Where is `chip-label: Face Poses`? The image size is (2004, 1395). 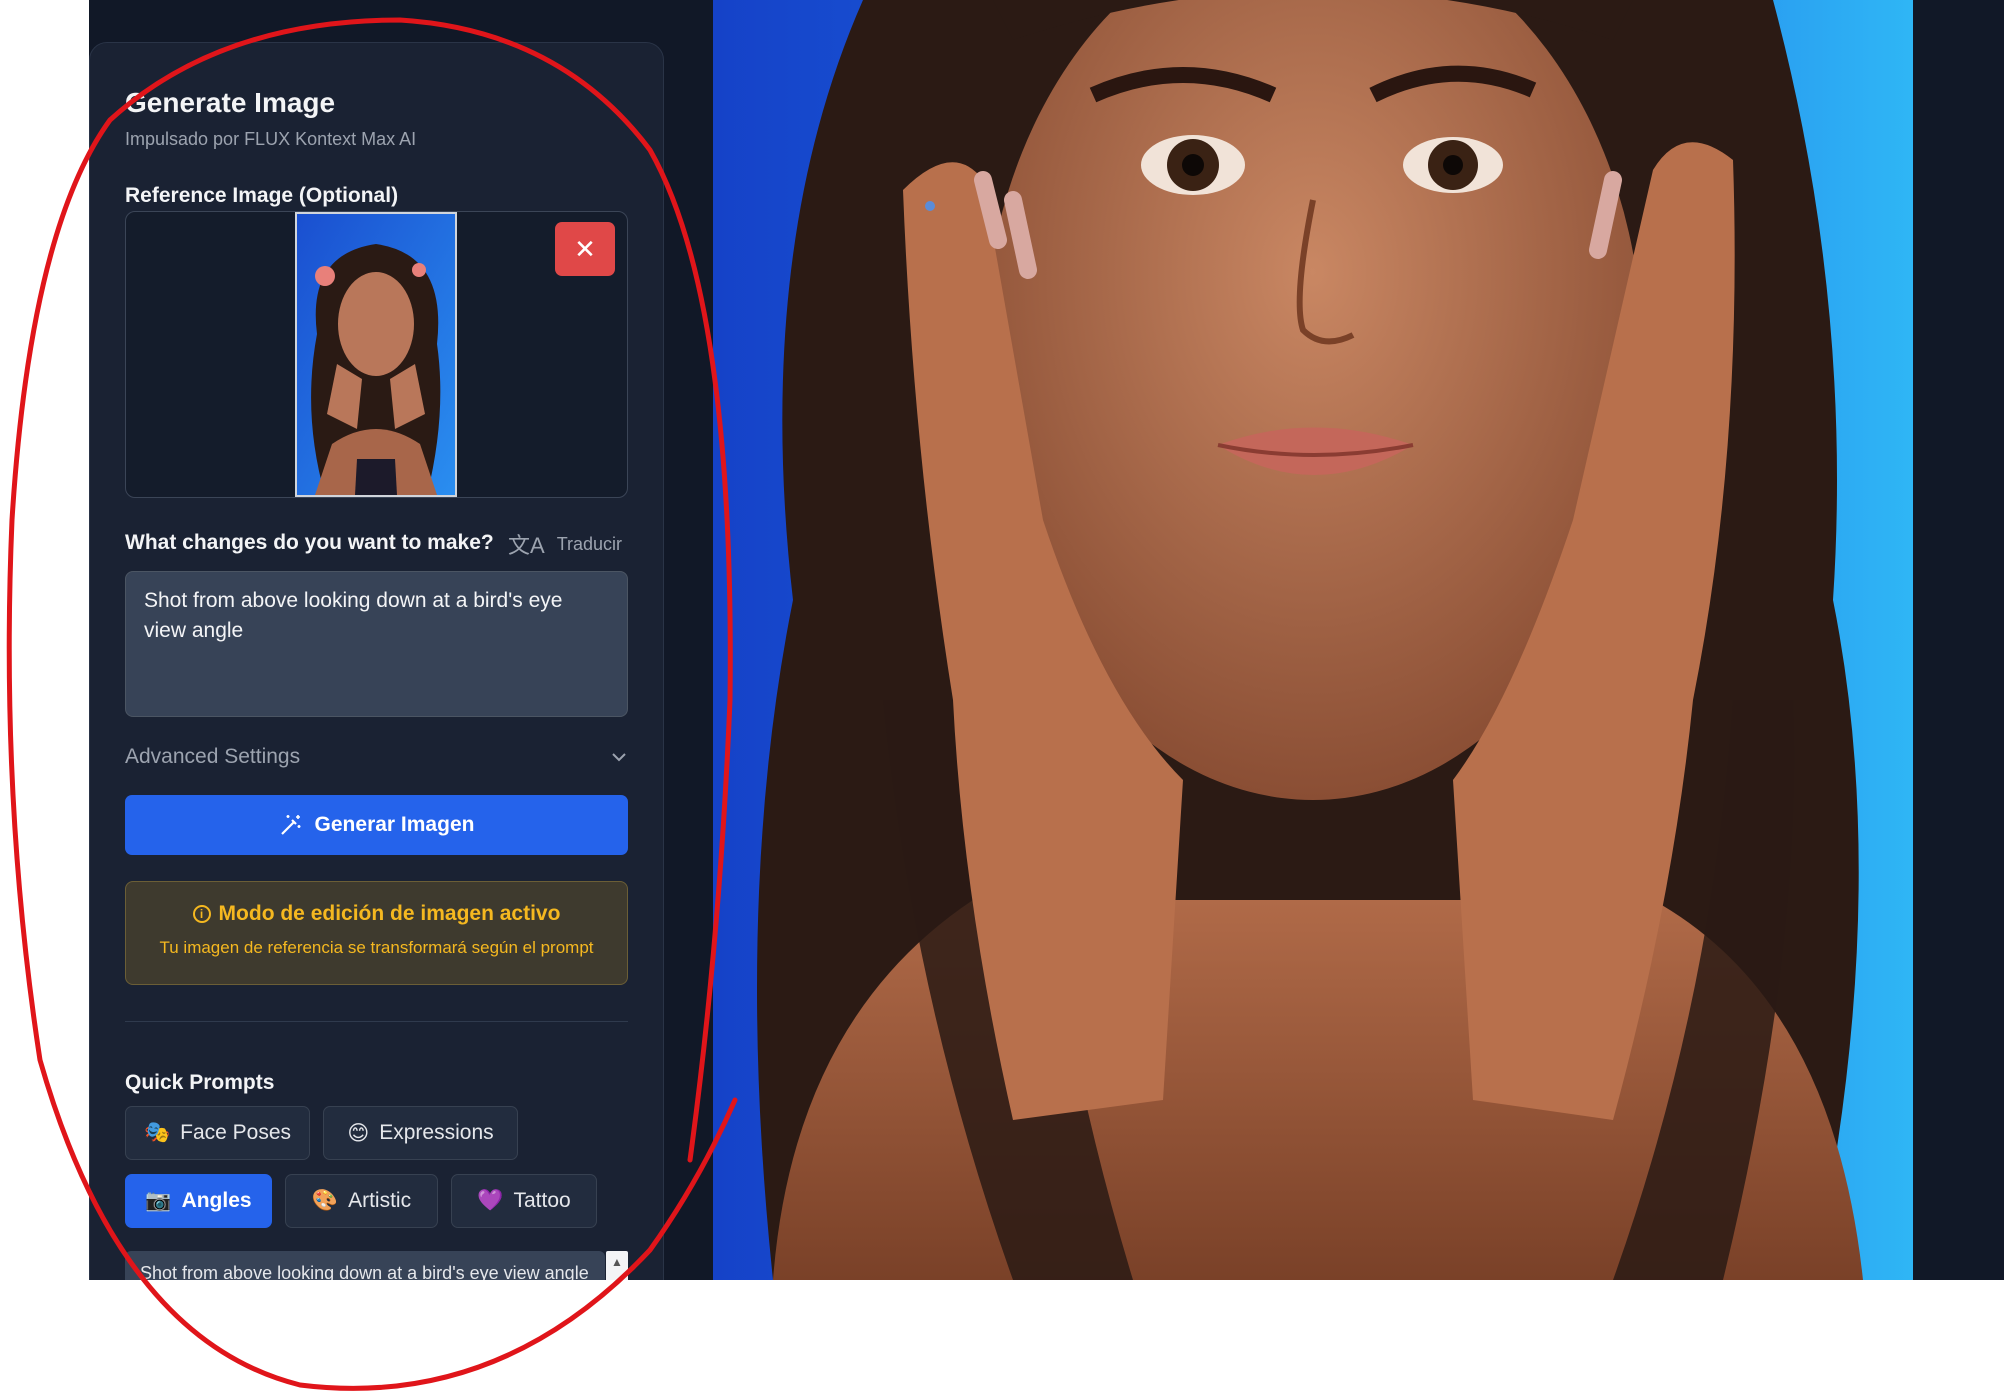
chip-label: Face Poses is located at coordinates (236, 1132).